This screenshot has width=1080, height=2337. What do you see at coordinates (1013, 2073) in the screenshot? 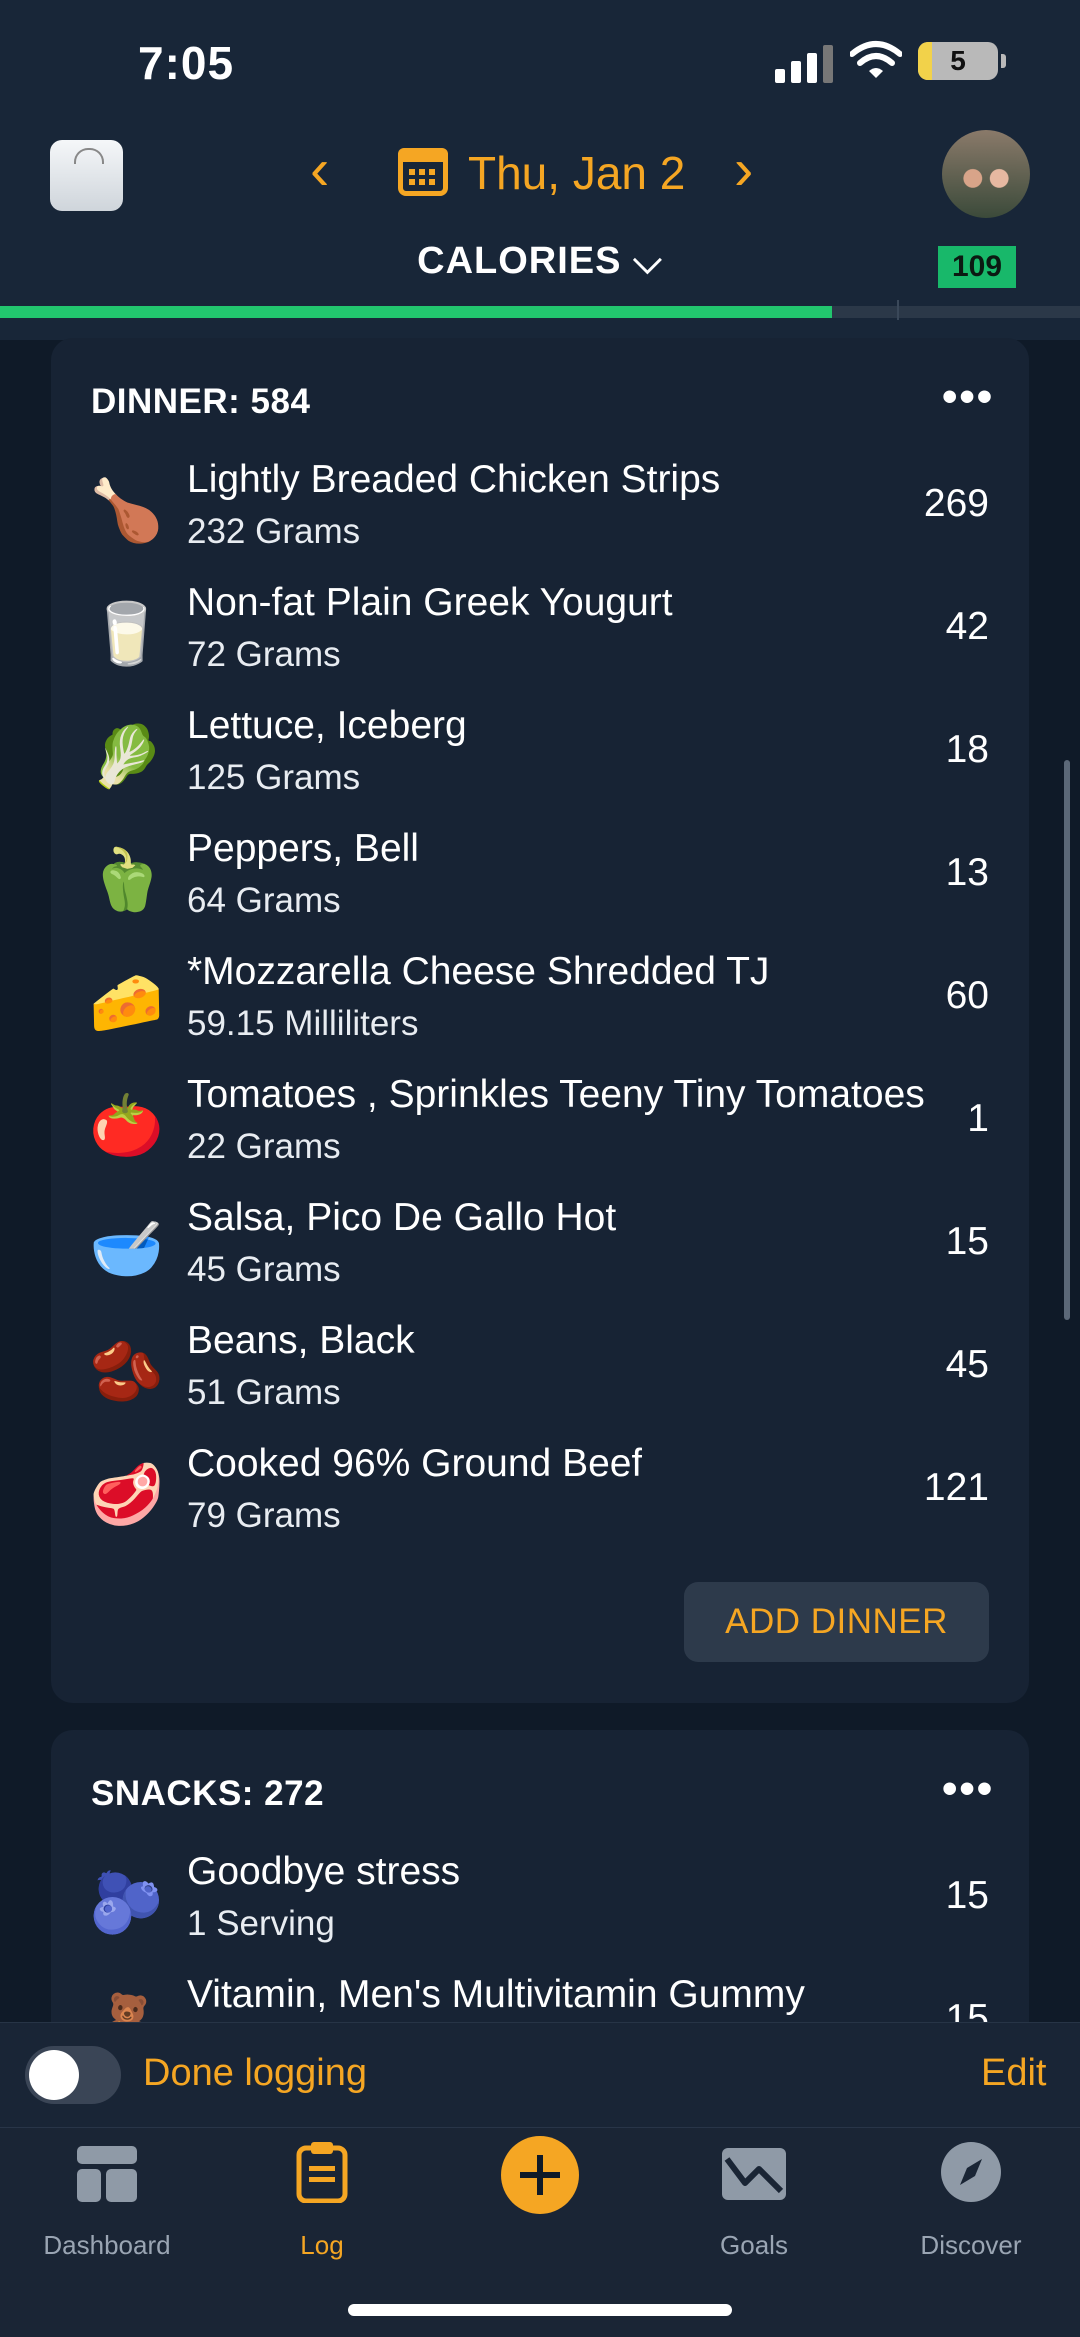
I see `edit-button: Edit` at bounding box center [1013, 2073].